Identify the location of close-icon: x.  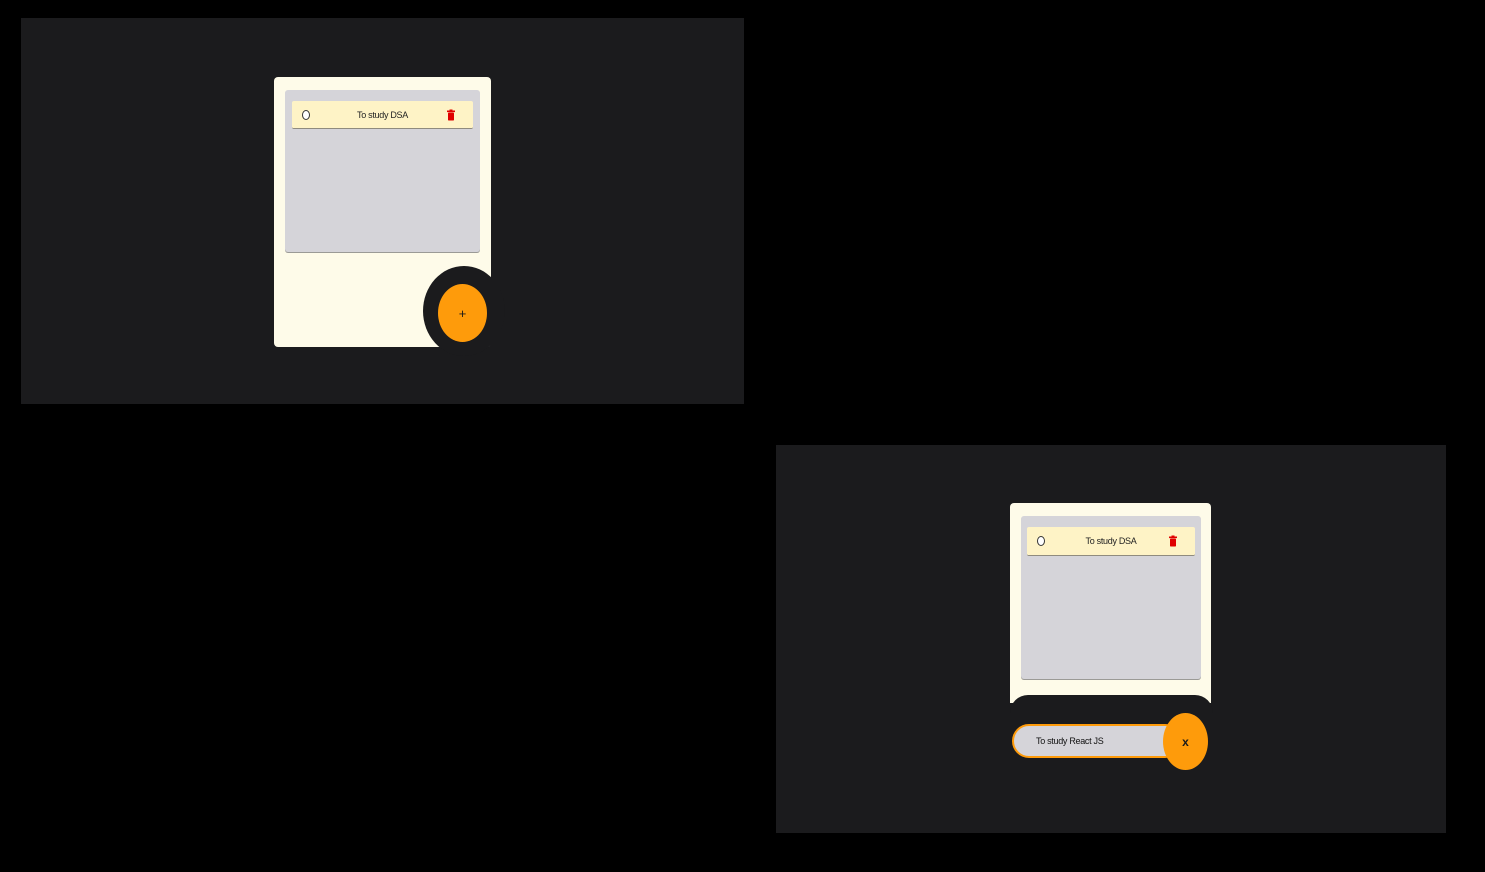
(1185, 741).